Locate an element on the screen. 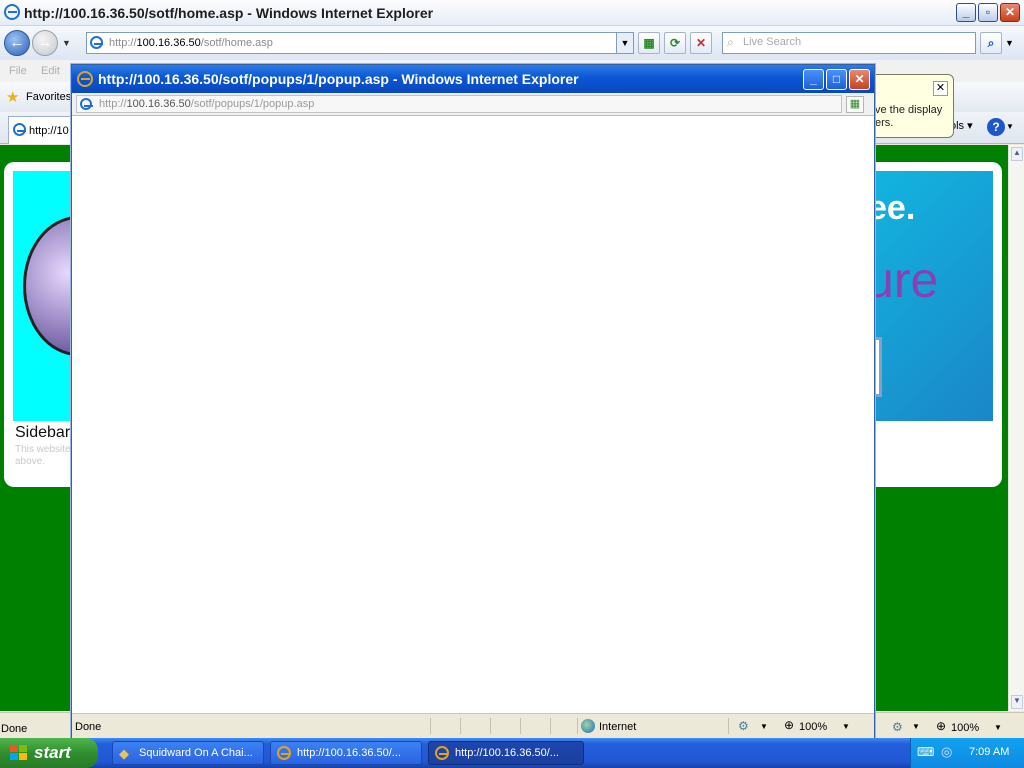 This screenshot has height=768, width=1024. menu-edit: Edit is located at coordinates (50, 71).